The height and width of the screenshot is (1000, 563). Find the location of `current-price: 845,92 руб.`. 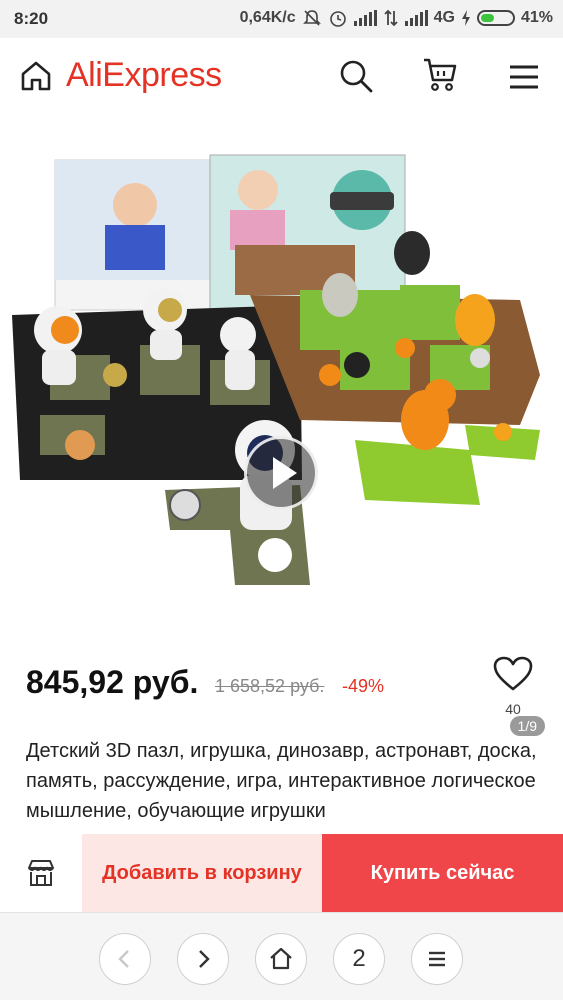

current-price: 845,92 руб. is located at coordinates (112, 682).